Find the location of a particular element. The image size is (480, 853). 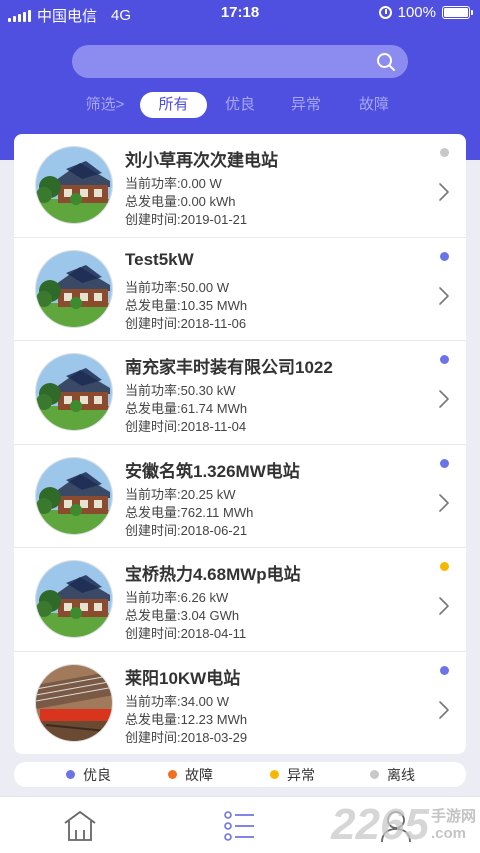

watermark-domain: .com is located at coordinates (448, 833).